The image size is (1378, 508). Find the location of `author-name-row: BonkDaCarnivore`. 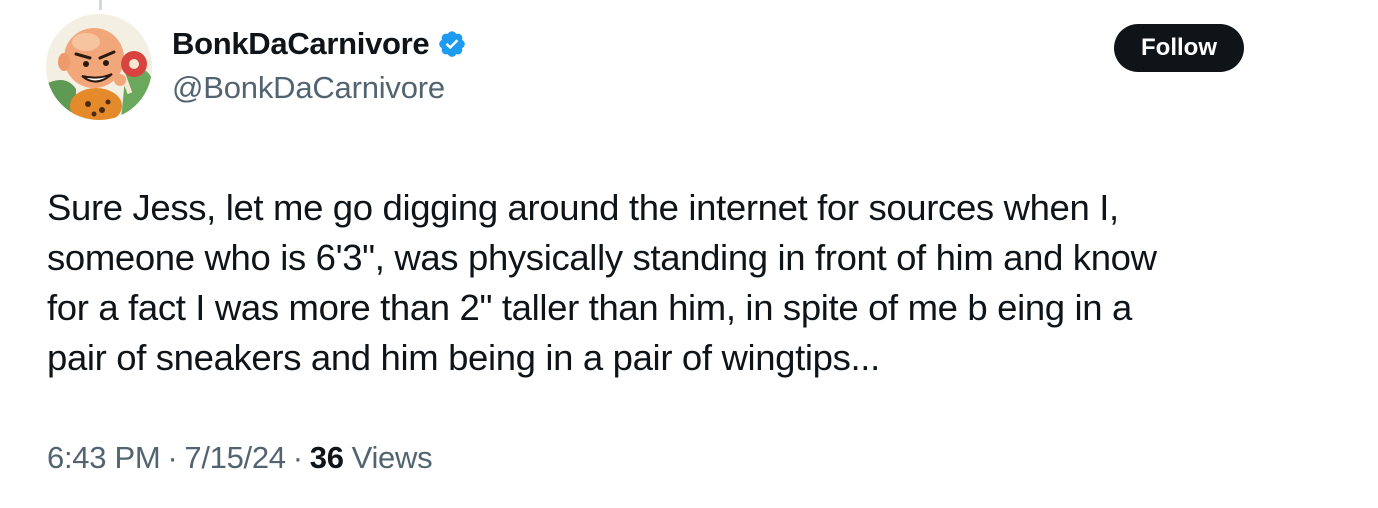

author-name-row: BonkDaCarnivore is located at coordinates (319, 44).